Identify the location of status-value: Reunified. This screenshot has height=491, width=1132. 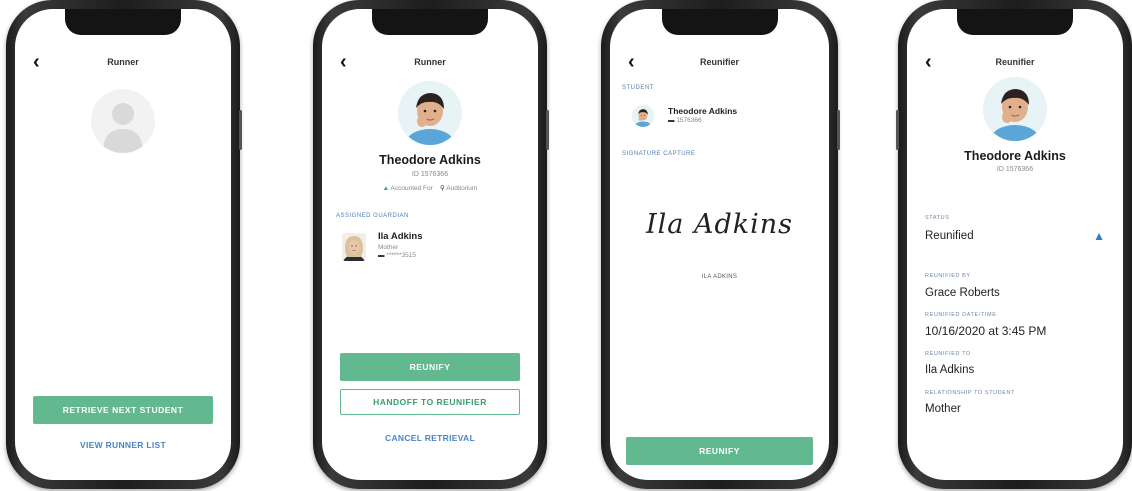
(949, 236).